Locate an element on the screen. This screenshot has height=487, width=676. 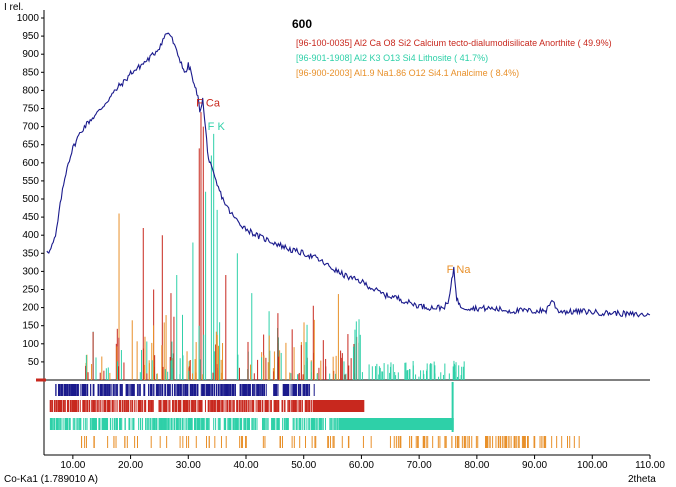
y-tick-label: 600 is located at coordinates (30, 163).